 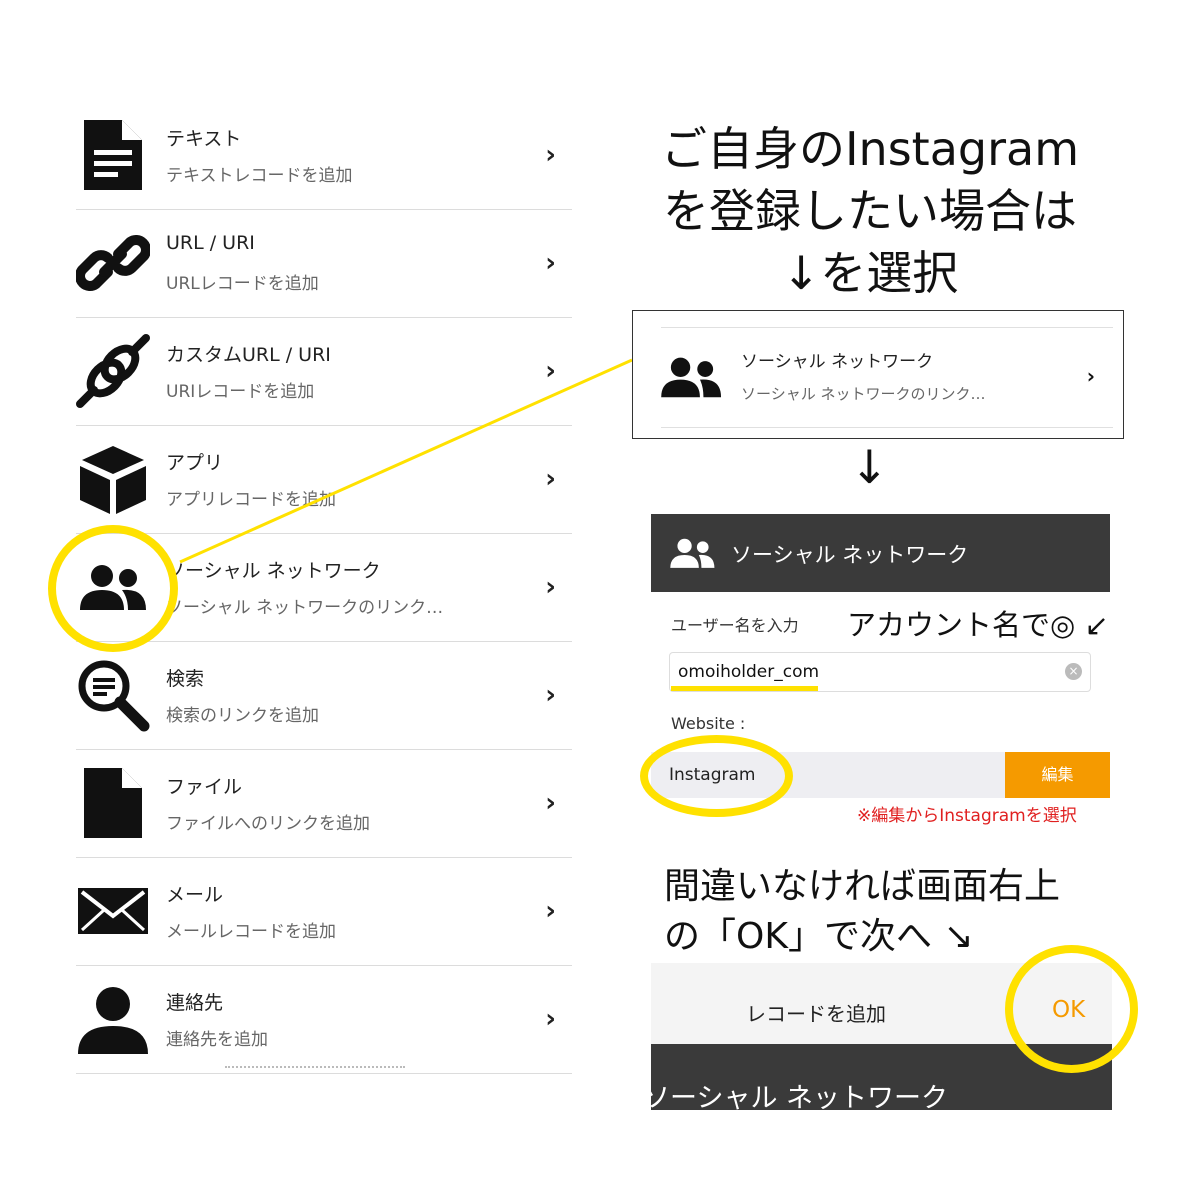 I want to click on edit-button: 編集, so click(x=1057, y=775).